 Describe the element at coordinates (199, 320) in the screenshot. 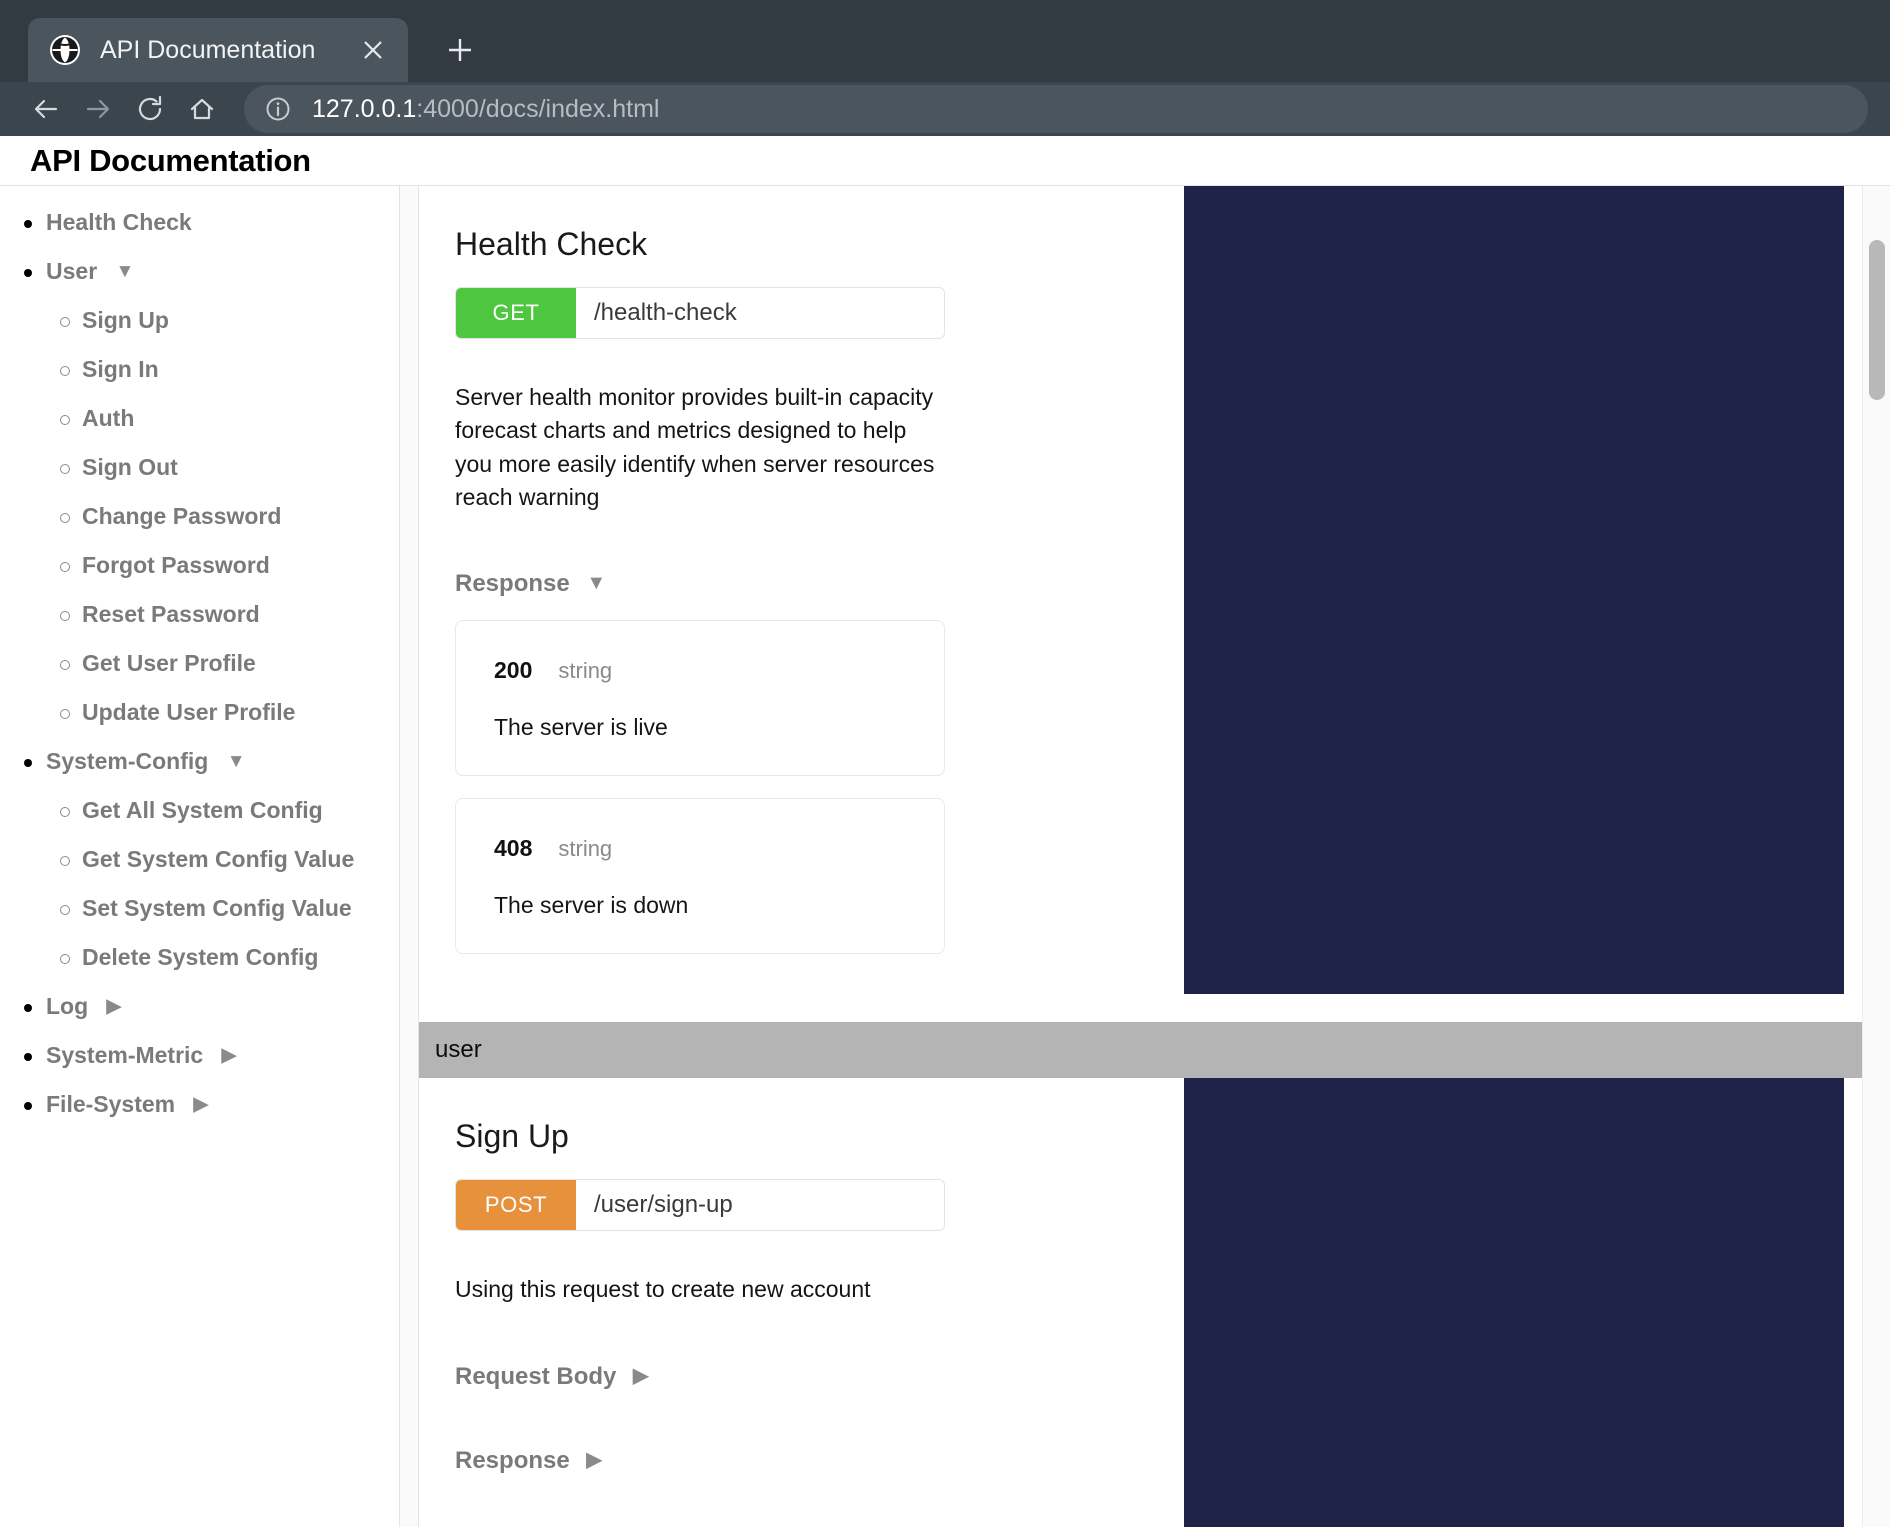

I see `sidebar-item-sign-up: Sign Up` at that location.